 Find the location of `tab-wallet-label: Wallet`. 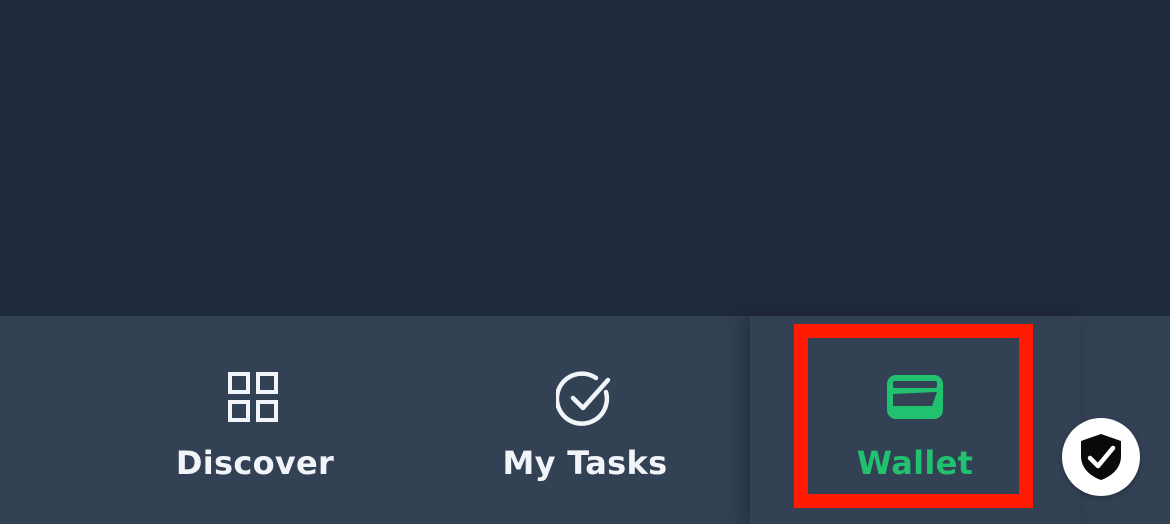

tab-wallet-label: Wallet is located at coordinates (915, 463).